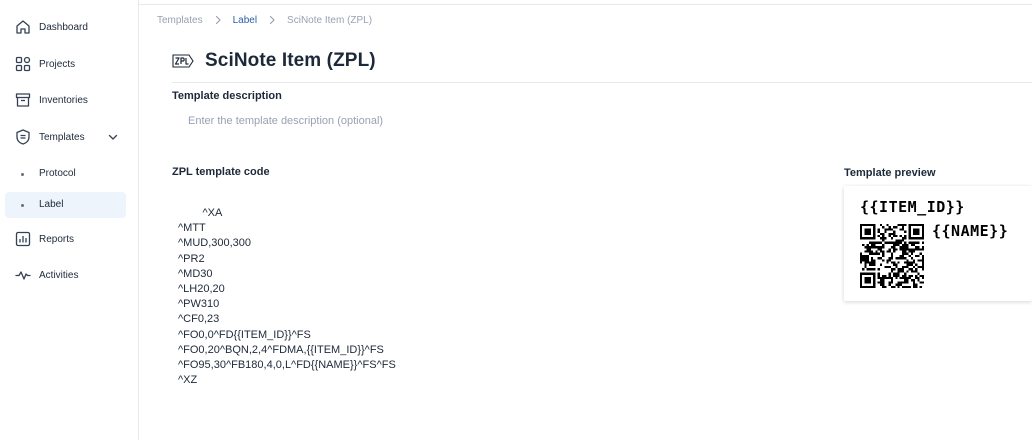 The width and height of the screenshot is (1032, 440). What do you see at coordinates (57, 239) in the screenshot?
I see `sidebar-item-label: Reports` at bounding box center [57, 239].